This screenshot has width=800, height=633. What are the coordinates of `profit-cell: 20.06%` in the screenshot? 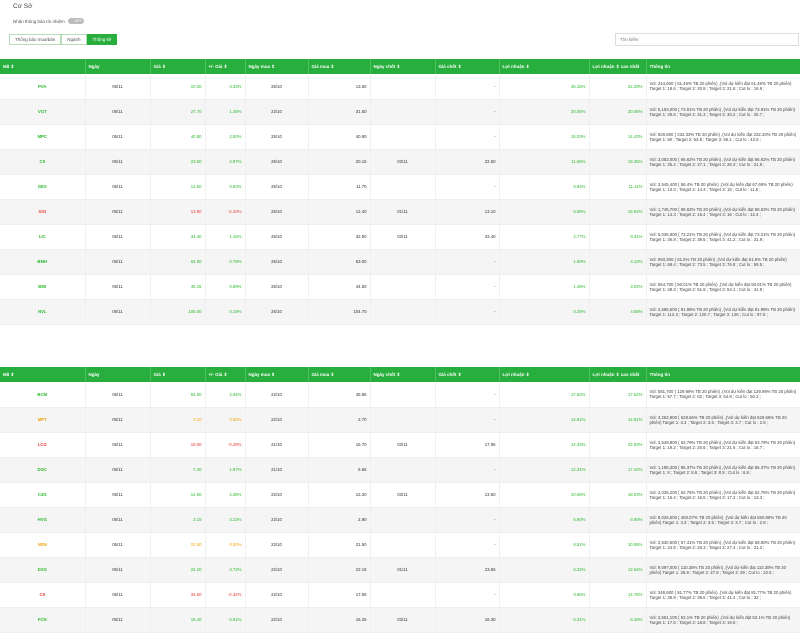 It's located at (544, 112).